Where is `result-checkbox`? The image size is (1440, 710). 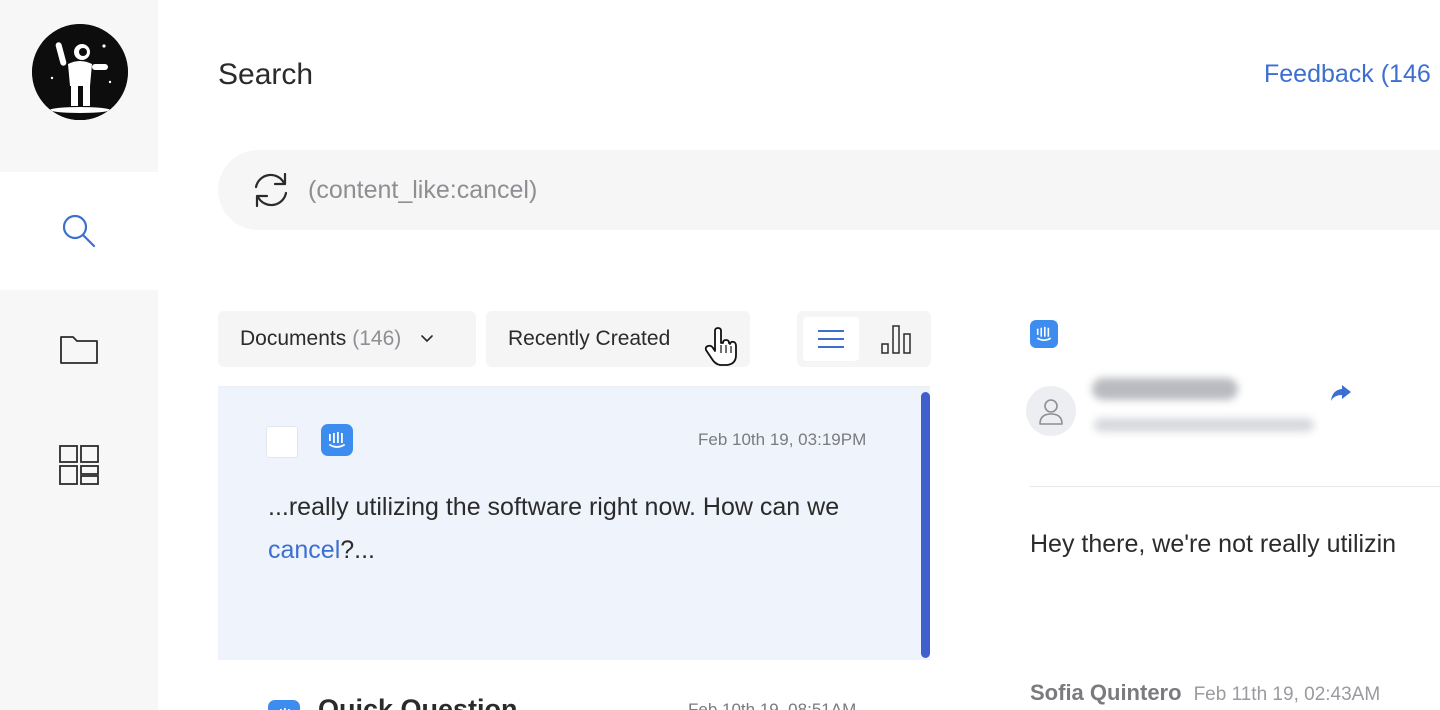 result-checkbox is located at coordinates (282, 442).